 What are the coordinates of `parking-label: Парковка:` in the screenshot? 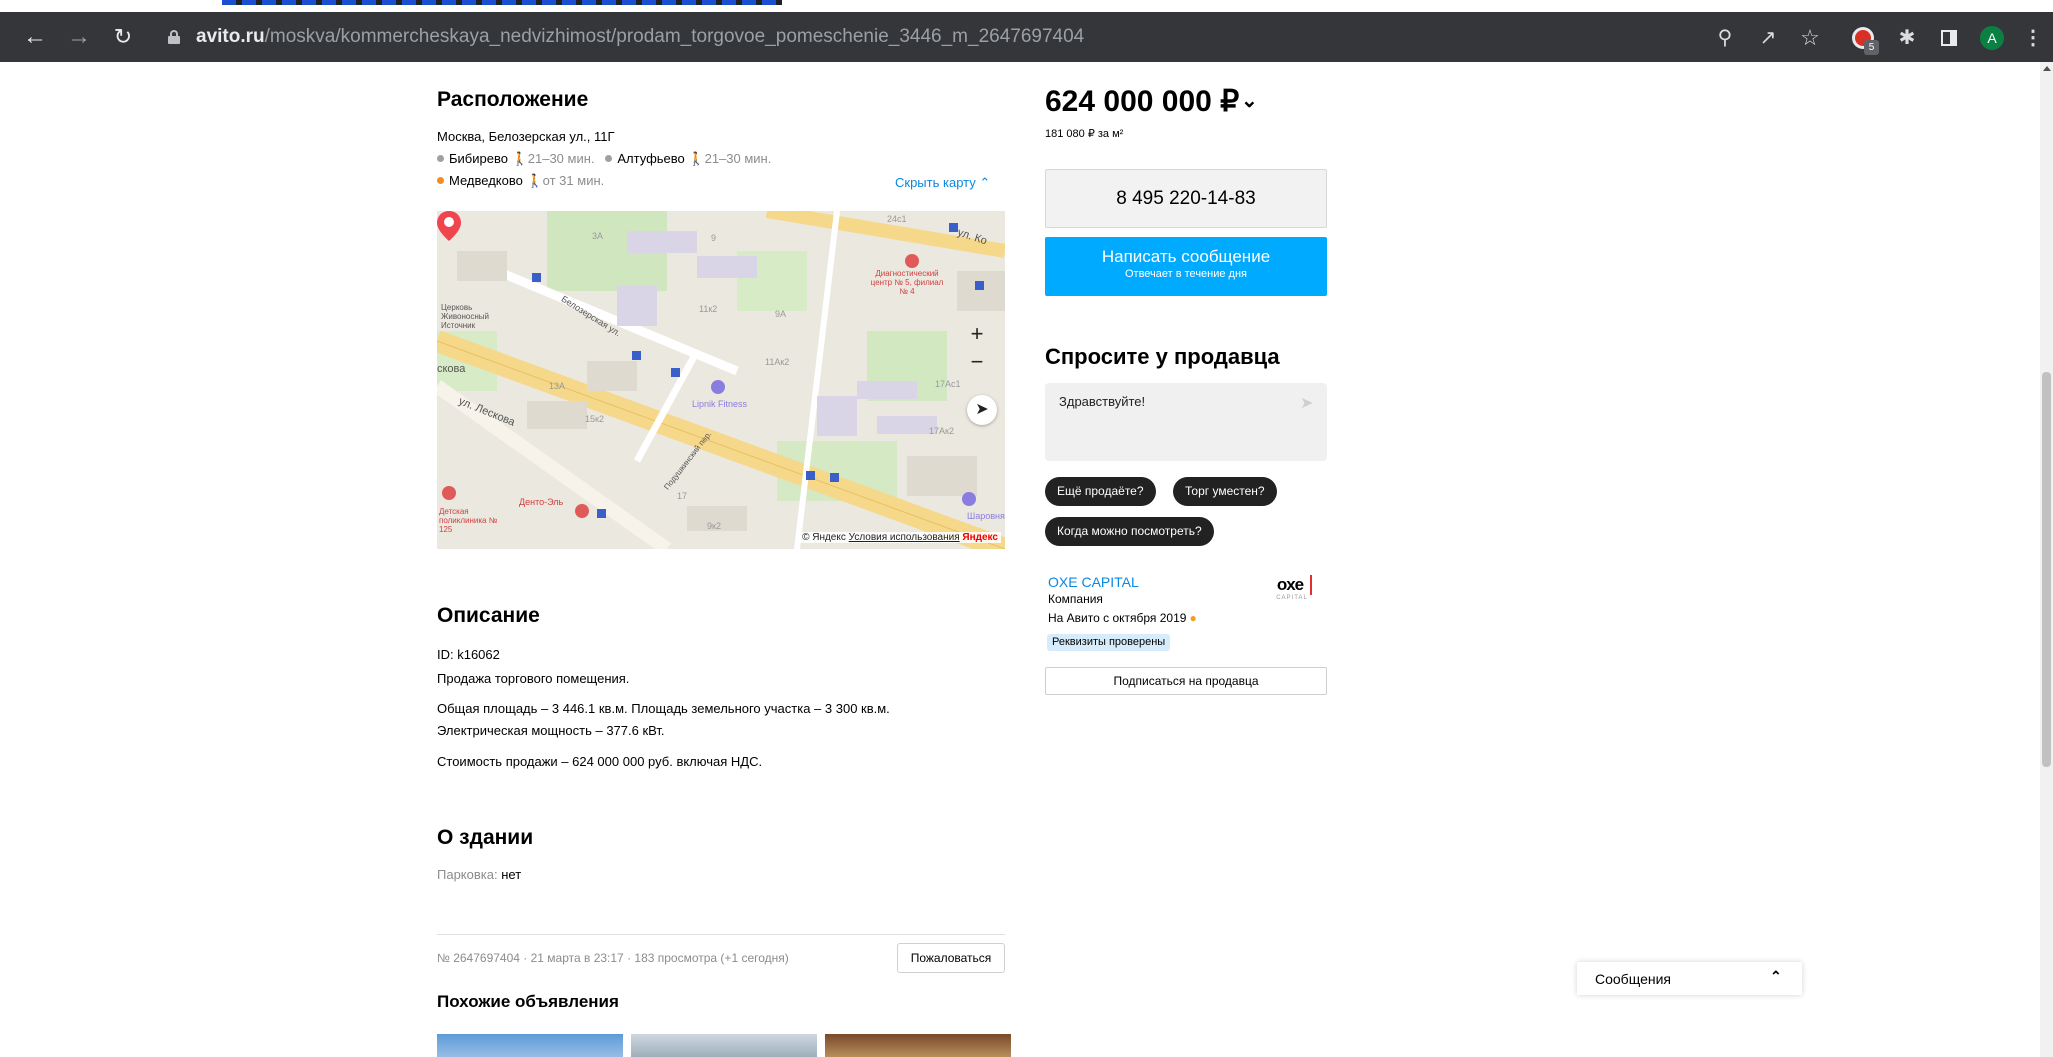 It's located at (467, 874).